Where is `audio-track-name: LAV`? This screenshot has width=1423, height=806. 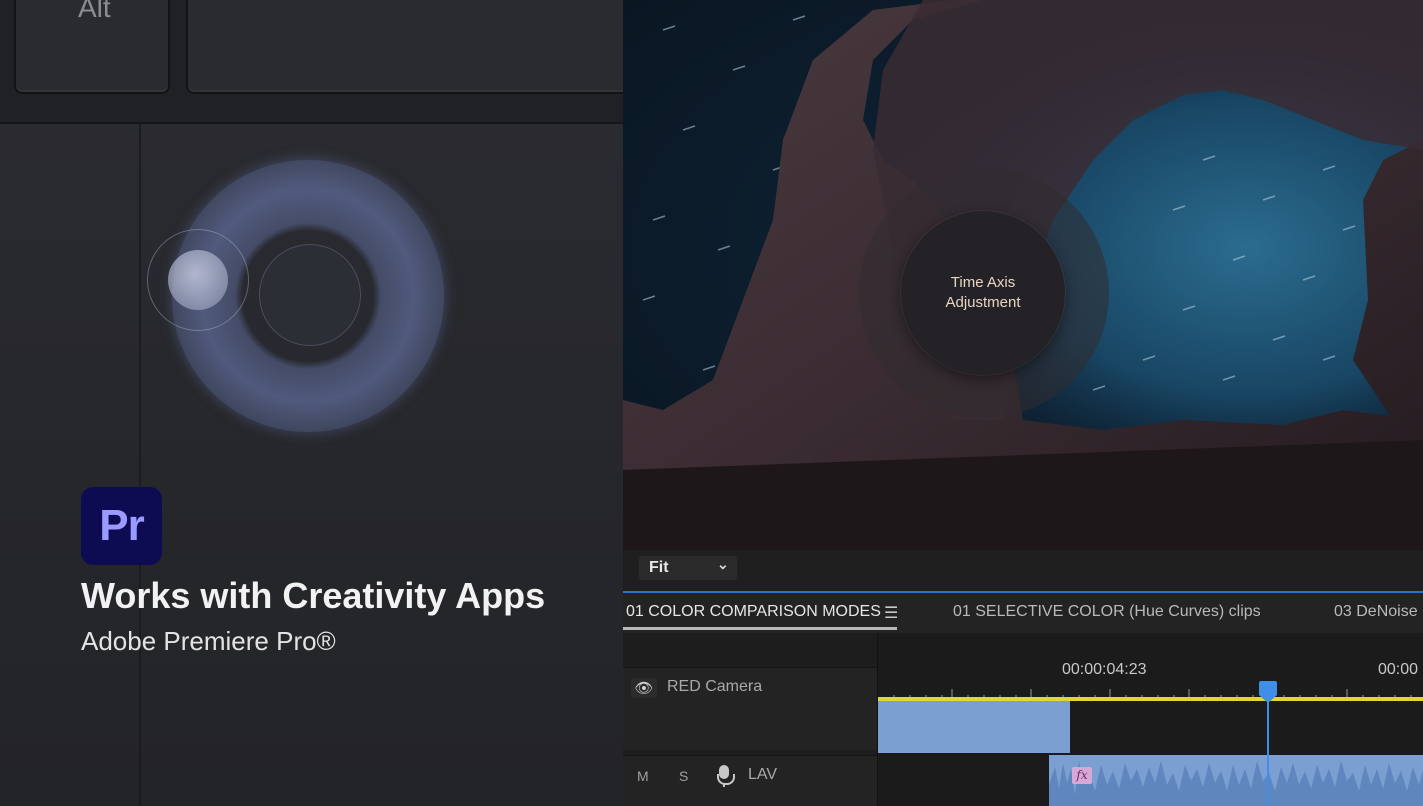 audio-track-name: LAV is located at coordinates (763, 774).